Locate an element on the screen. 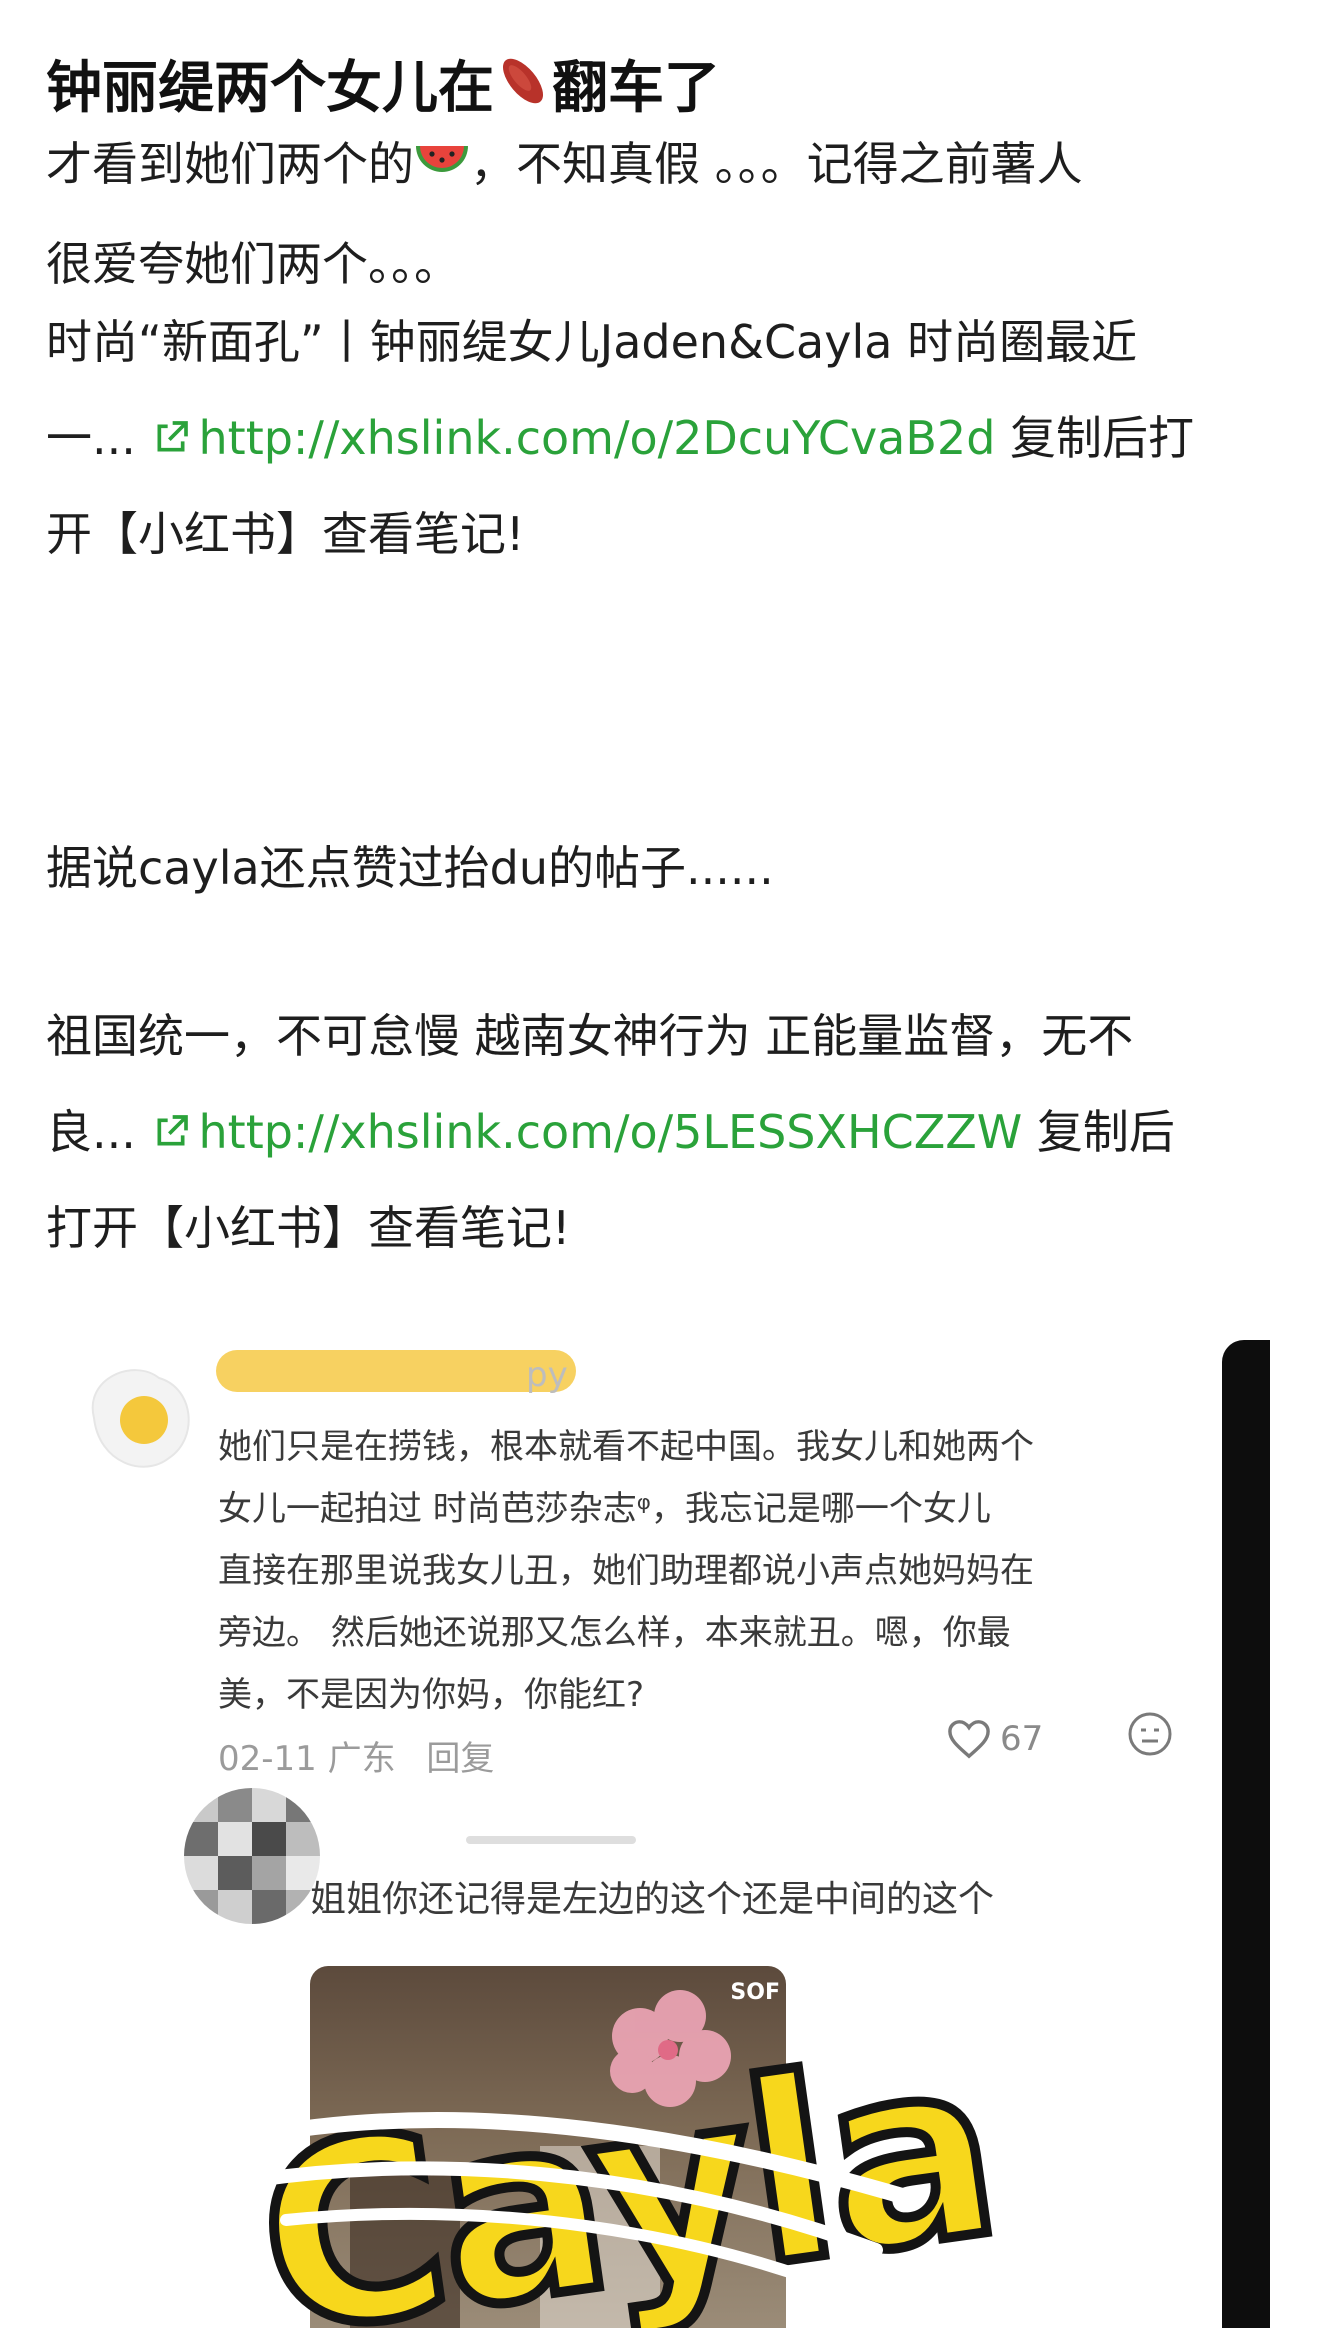 Image resolution: width=1320 pixels, height=2328 pixels. white-scribble-overlay is located at coordinates (576, 2209).